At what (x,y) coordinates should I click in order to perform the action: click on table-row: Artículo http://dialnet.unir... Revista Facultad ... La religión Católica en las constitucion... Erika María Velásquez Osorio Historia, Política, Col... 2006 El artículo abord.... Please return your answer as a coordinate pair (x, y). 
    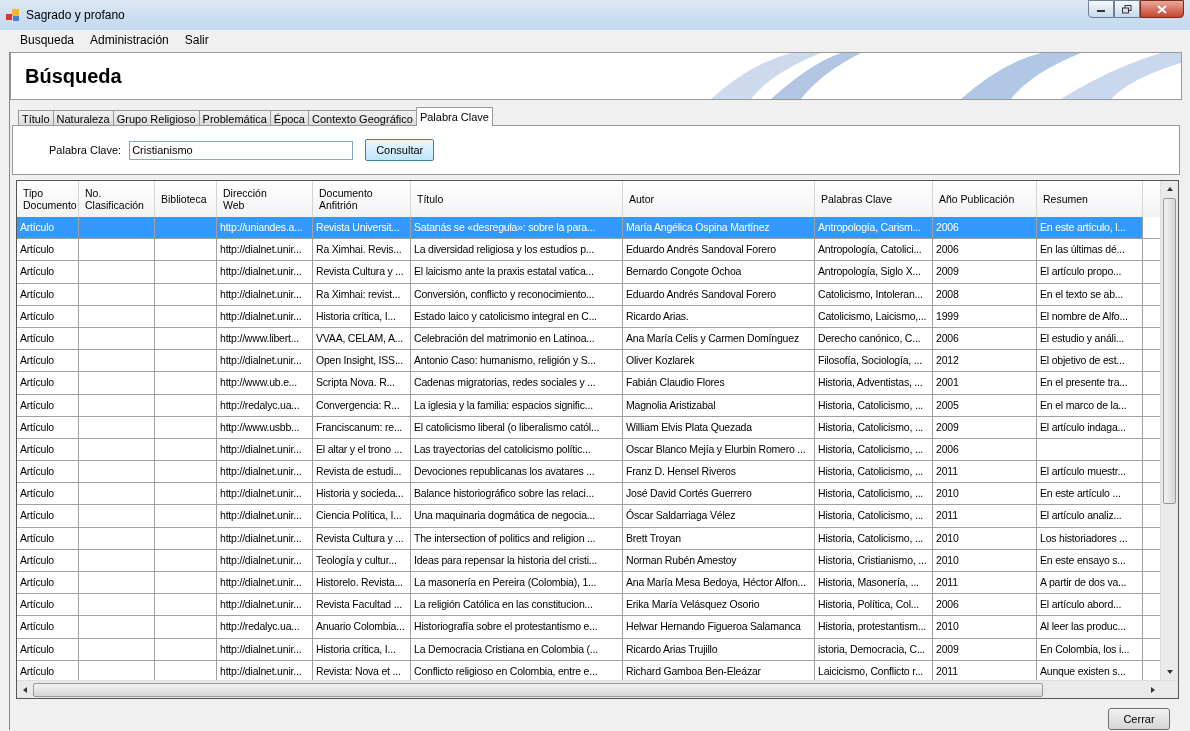
    Looking at the image, I should click on (588, 605).